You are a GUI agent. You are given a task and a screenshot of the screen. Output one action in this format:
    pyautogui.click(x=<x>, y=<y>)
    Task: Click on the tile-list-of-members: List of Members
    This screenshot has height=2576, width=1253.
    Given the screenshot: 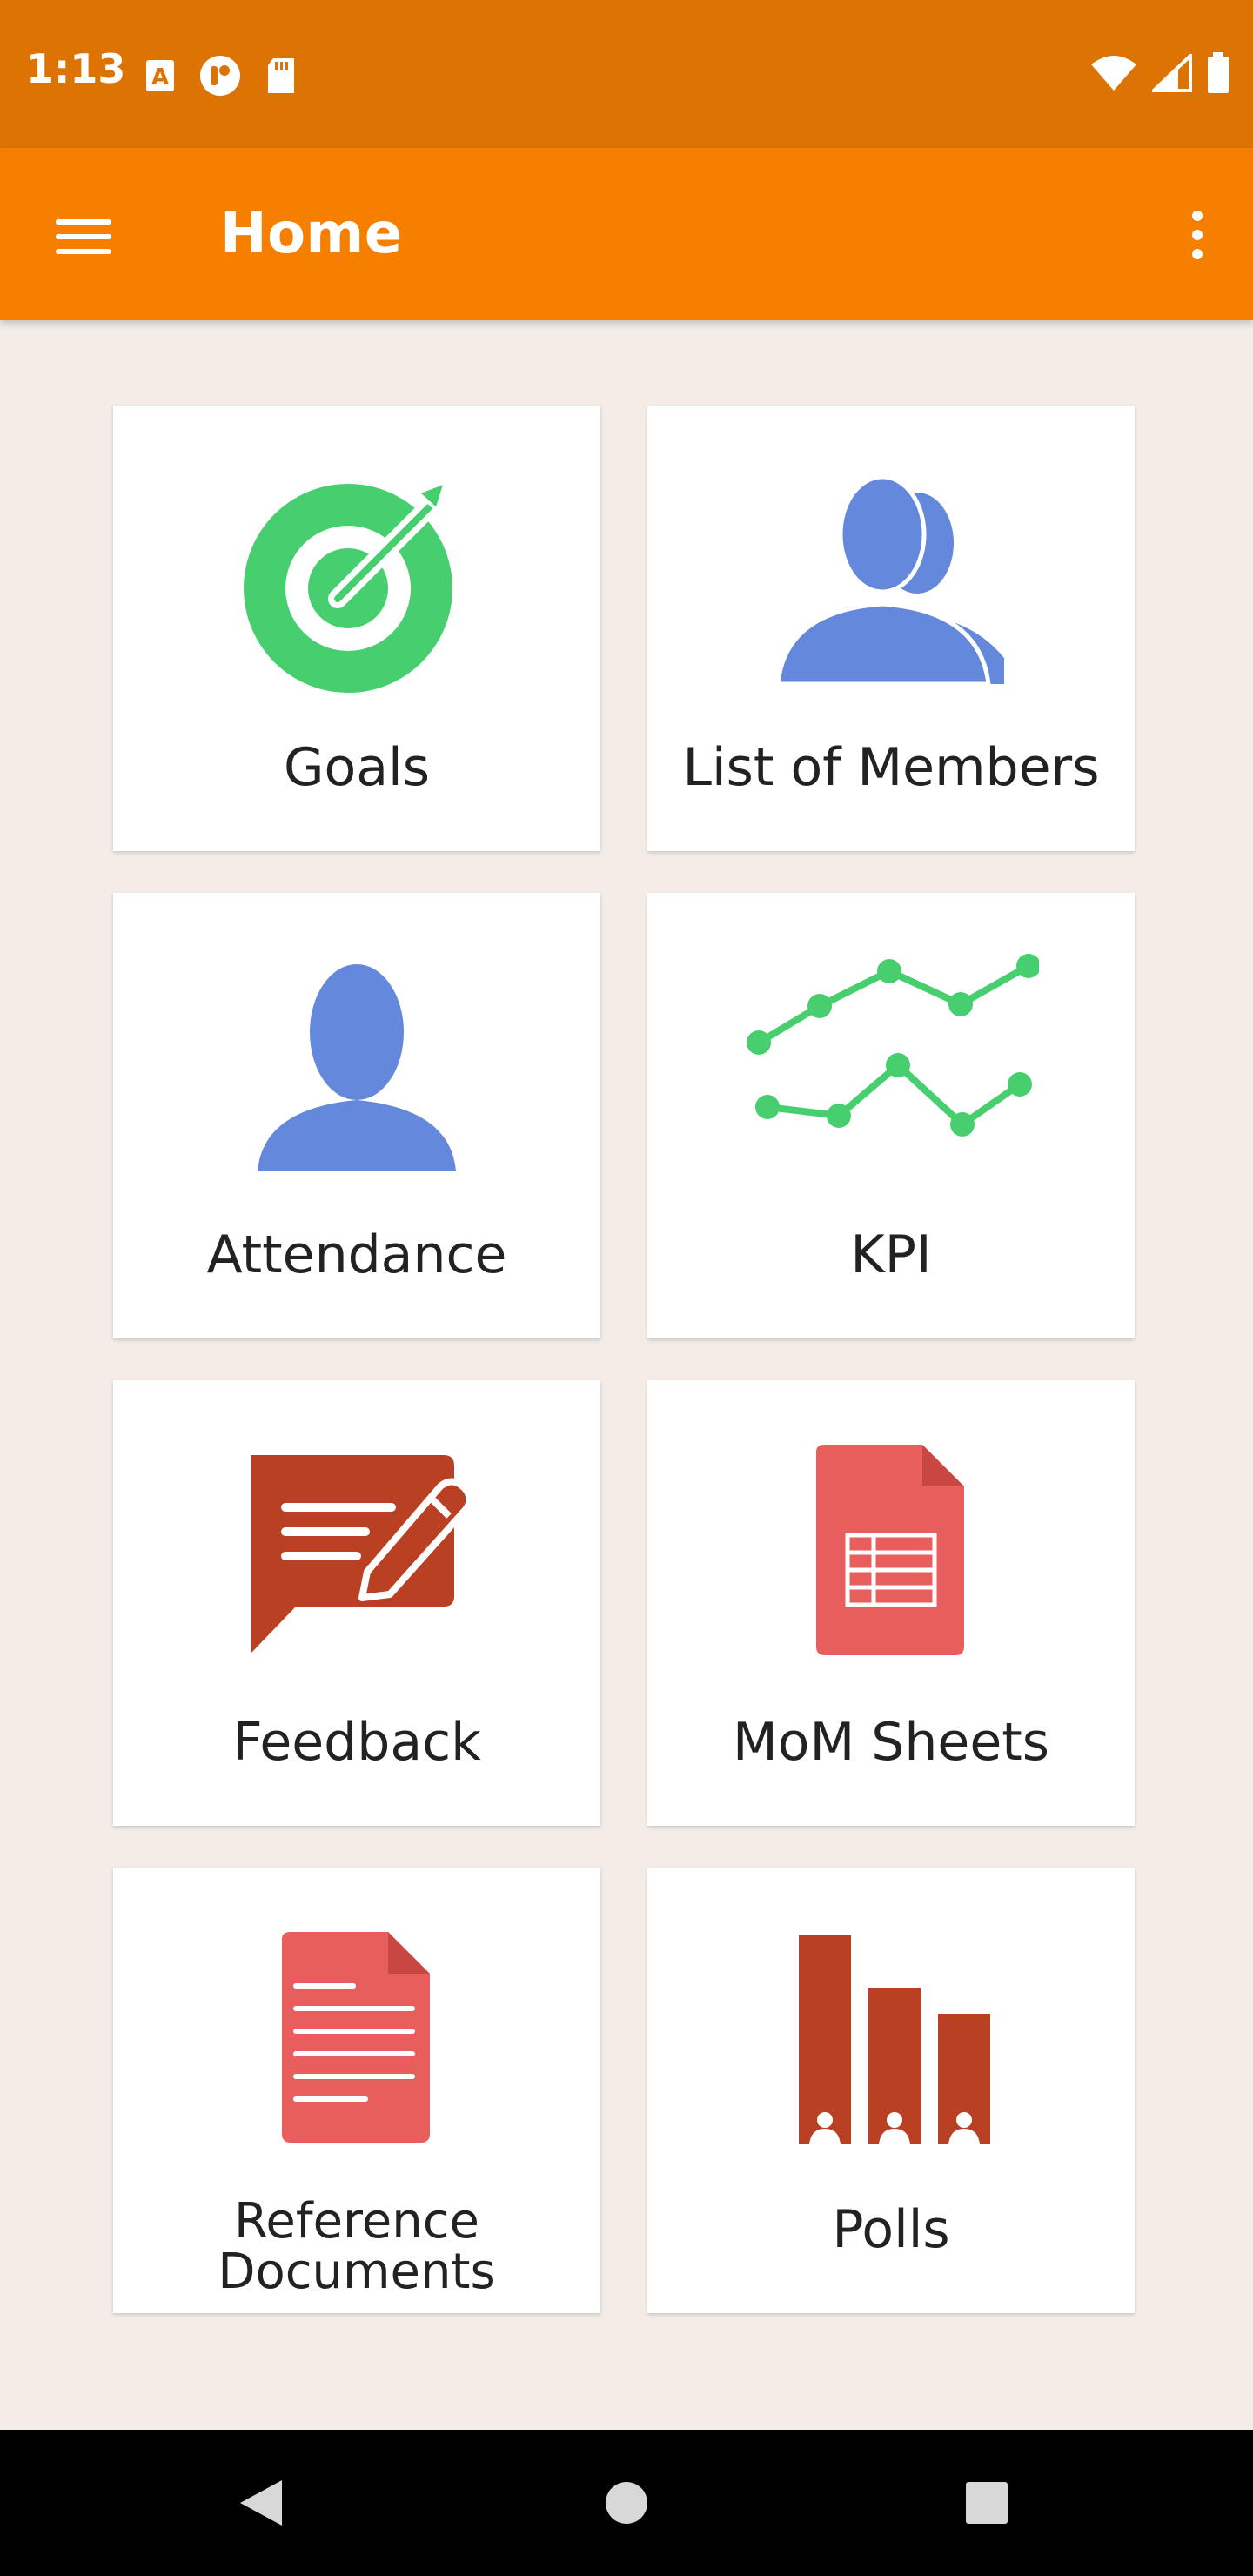 What is the action you would take?
    pyautogui.click(x=891, y=628)
    